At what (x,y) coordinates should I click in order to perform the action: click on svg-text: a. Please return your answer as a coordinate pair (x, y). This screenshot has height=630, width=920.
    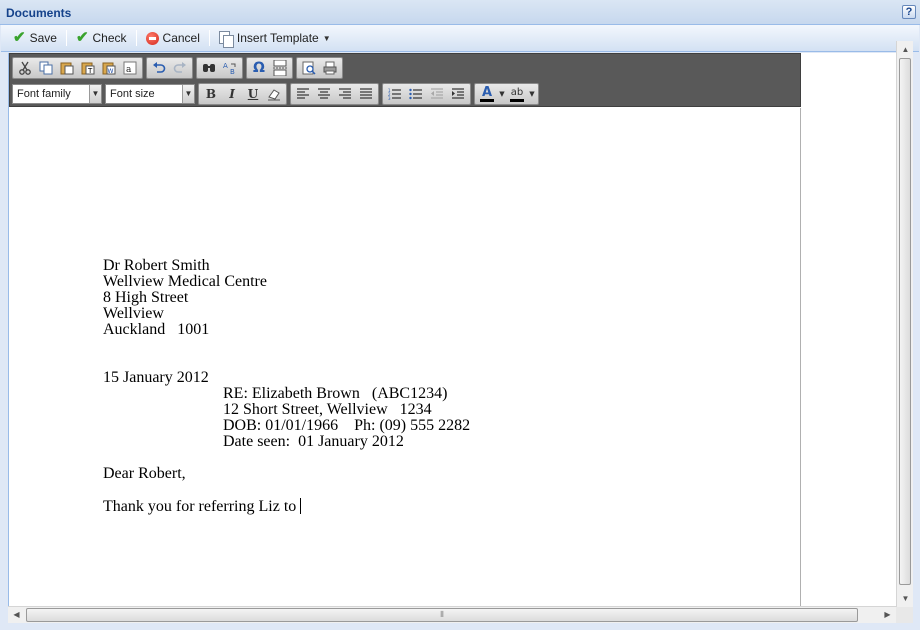
    Looking at the image, I should click on (129, 70).